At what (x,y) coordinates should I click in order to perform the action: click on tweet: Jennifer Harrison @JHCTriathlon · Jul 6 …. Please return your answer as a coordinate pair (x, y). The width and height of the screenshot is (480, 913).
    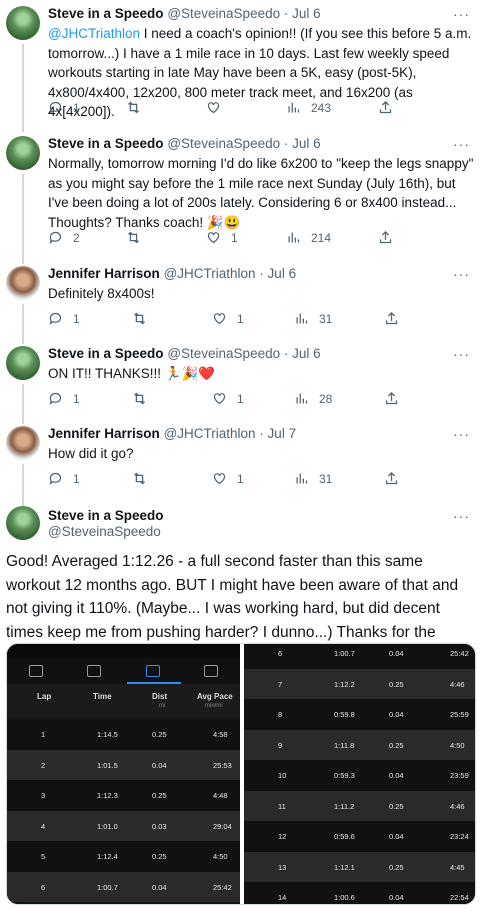
    Looking at the image, I should click on (240, 302).